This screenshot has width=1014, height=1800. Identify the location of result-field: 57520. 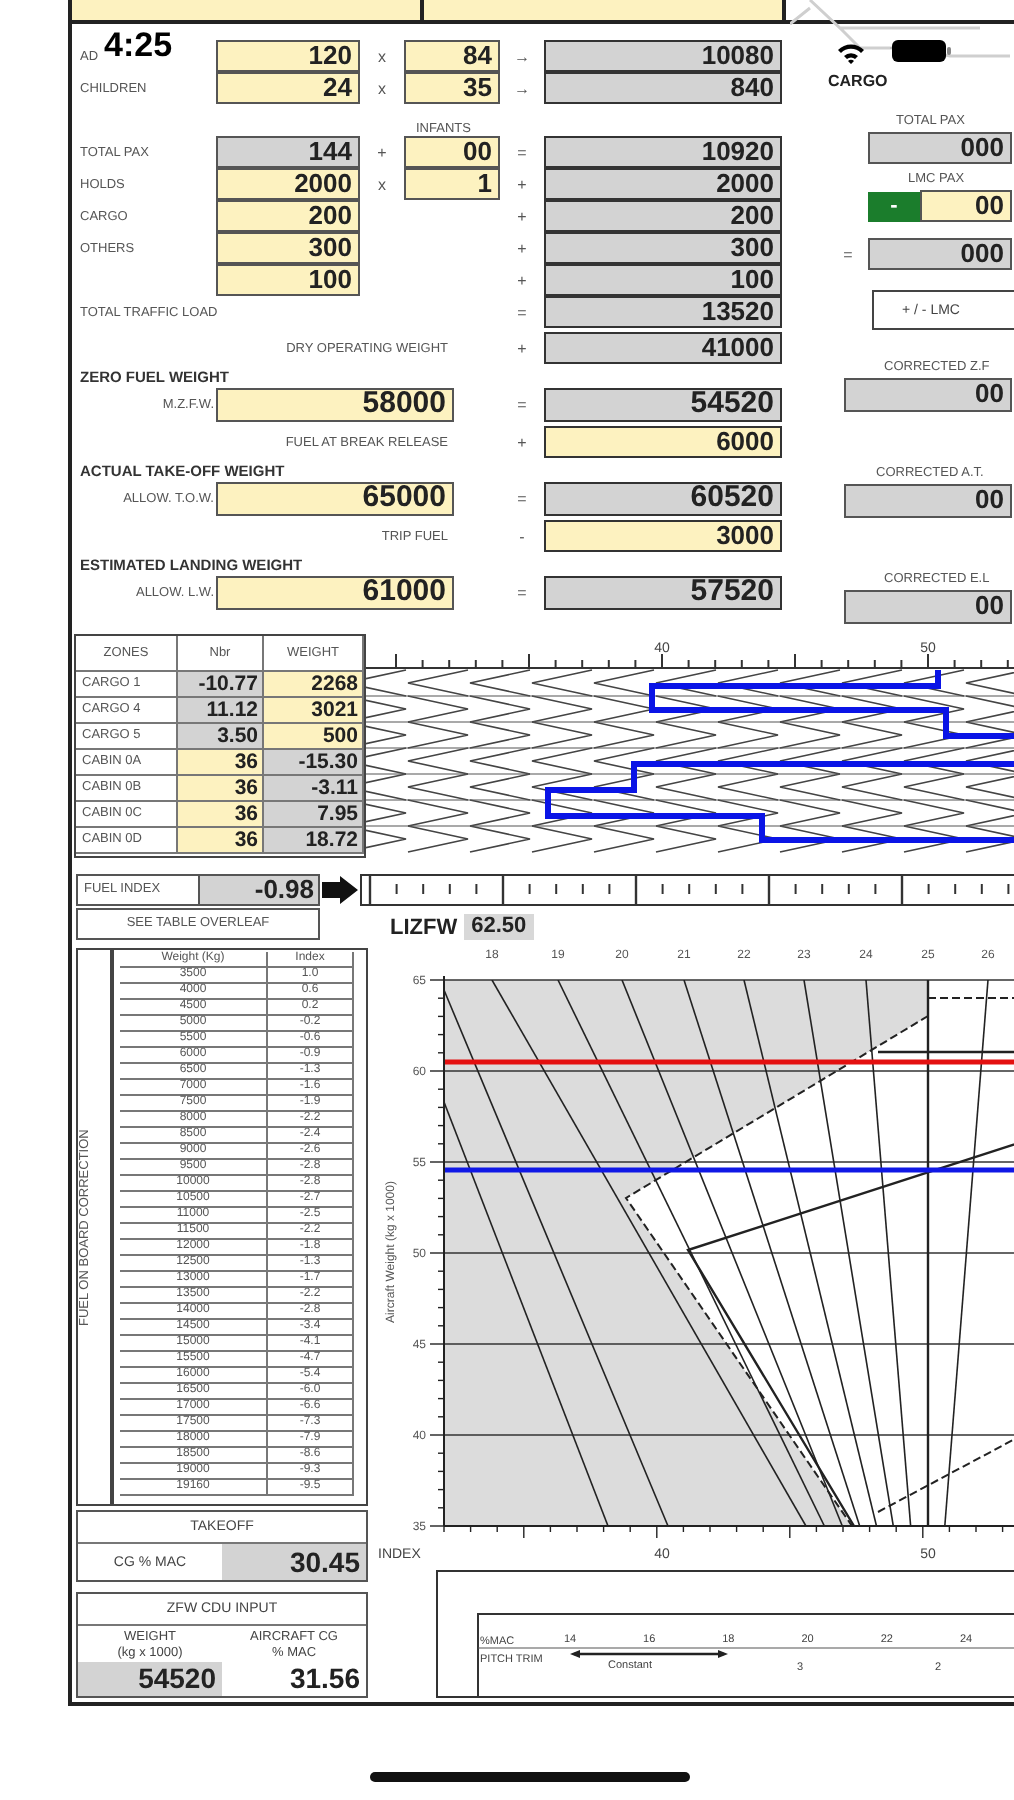
(663, 593).